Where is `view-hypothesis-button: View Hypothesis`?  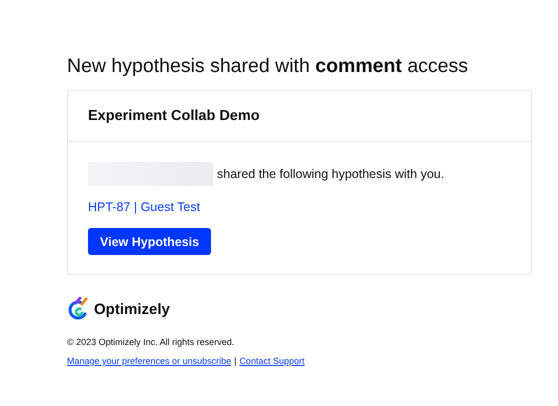
view-hypothesis-button: View Hypothesis is located at coordinates (150, 241).